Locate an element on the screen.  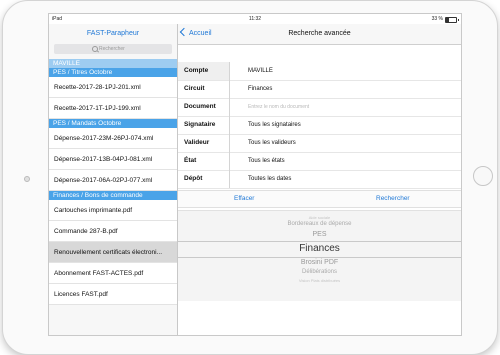
field-etat: État Tous les états is located at coordinates (319, 161).